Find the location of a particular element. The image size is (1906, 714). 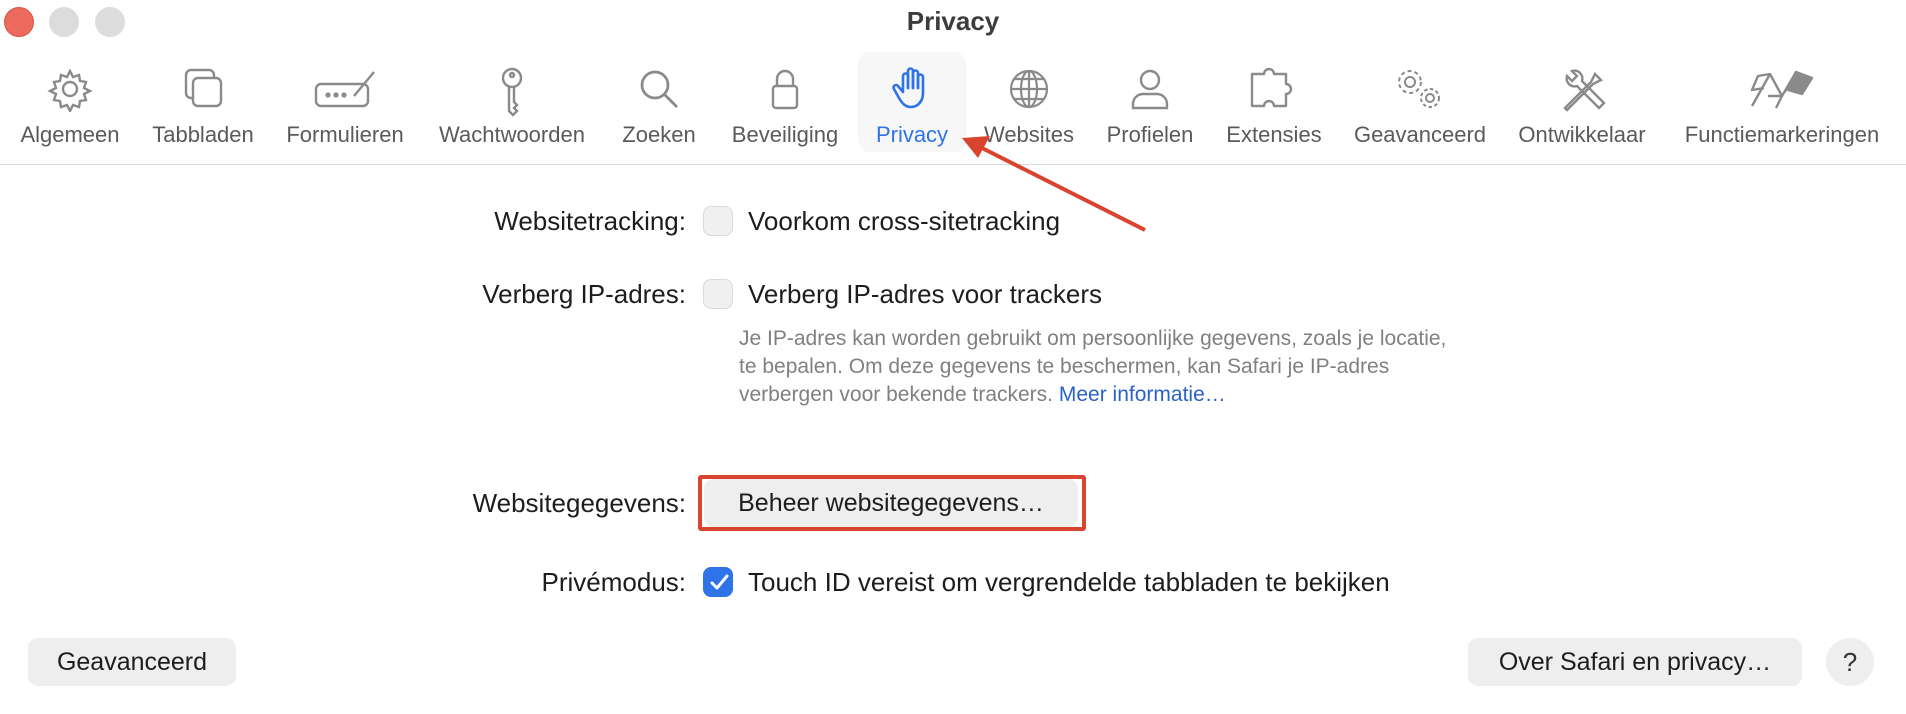

touch-id-lock-checkbox is located at coordinates (718, 582).